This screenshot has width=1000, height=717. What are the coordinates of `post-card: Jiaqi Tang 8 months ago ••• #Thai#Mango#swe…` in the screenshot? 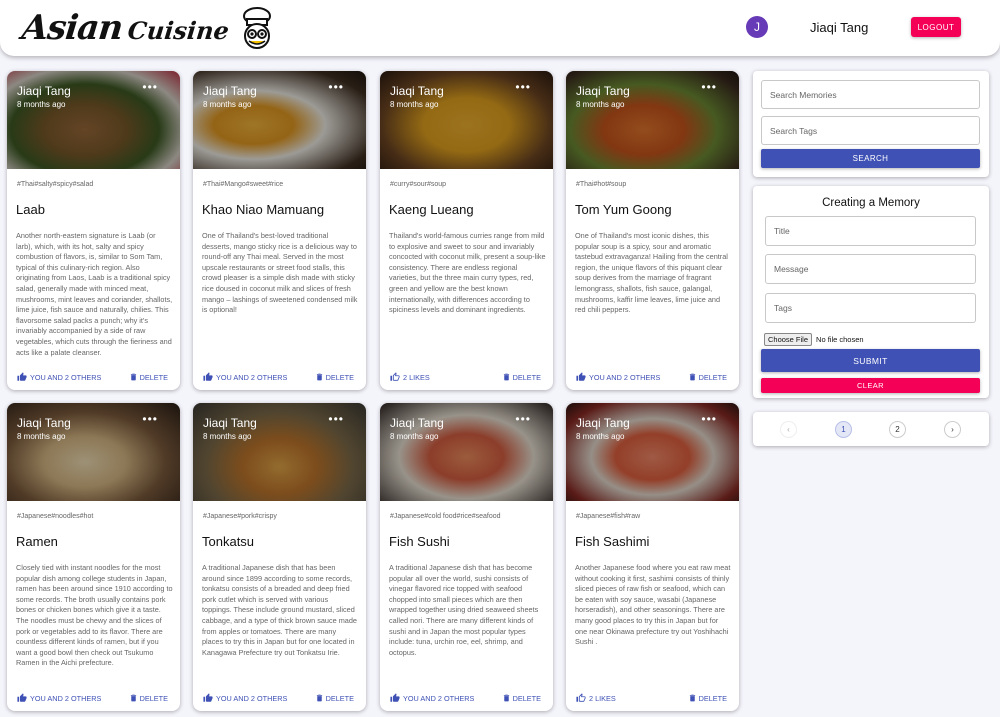 It's located at (279, 230).